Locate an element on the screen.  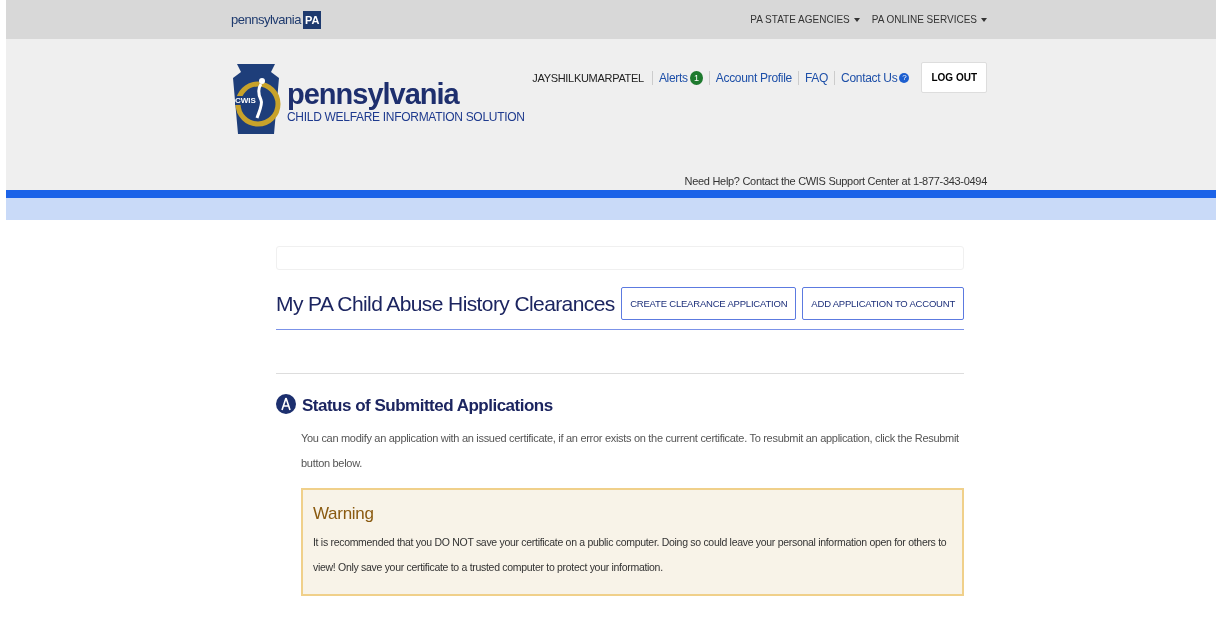
nav-link: Contact Us ? is located at coordinates (875, 77).